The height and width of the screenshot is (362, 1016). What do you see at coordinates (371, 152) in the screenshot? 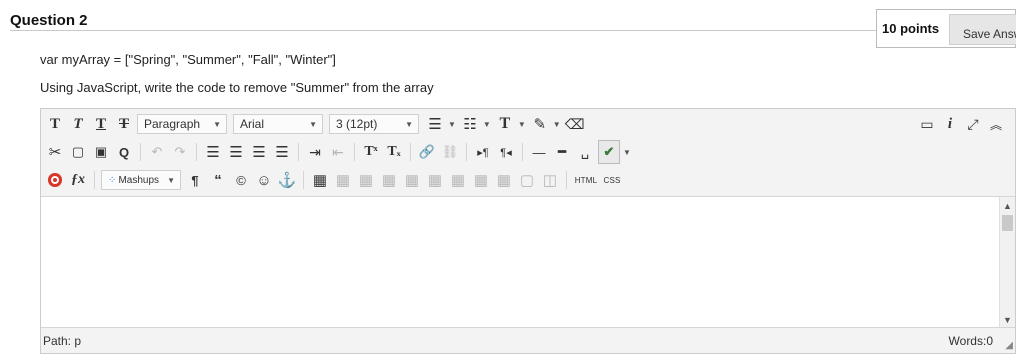
I see `superscript-button: Tˣ` at bounding box center [371, 152].